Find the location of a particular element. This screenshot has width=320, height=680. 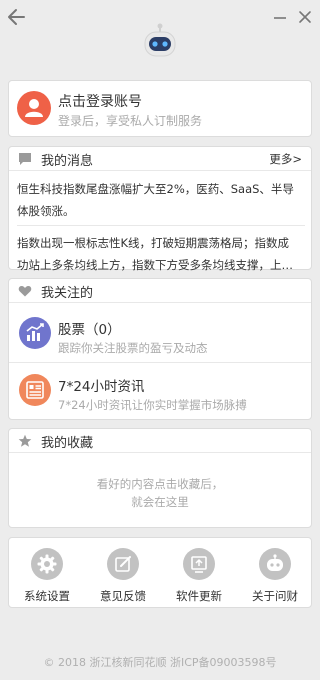

messages-header: 我的消息 更多> is located at coordinates (160, 159).